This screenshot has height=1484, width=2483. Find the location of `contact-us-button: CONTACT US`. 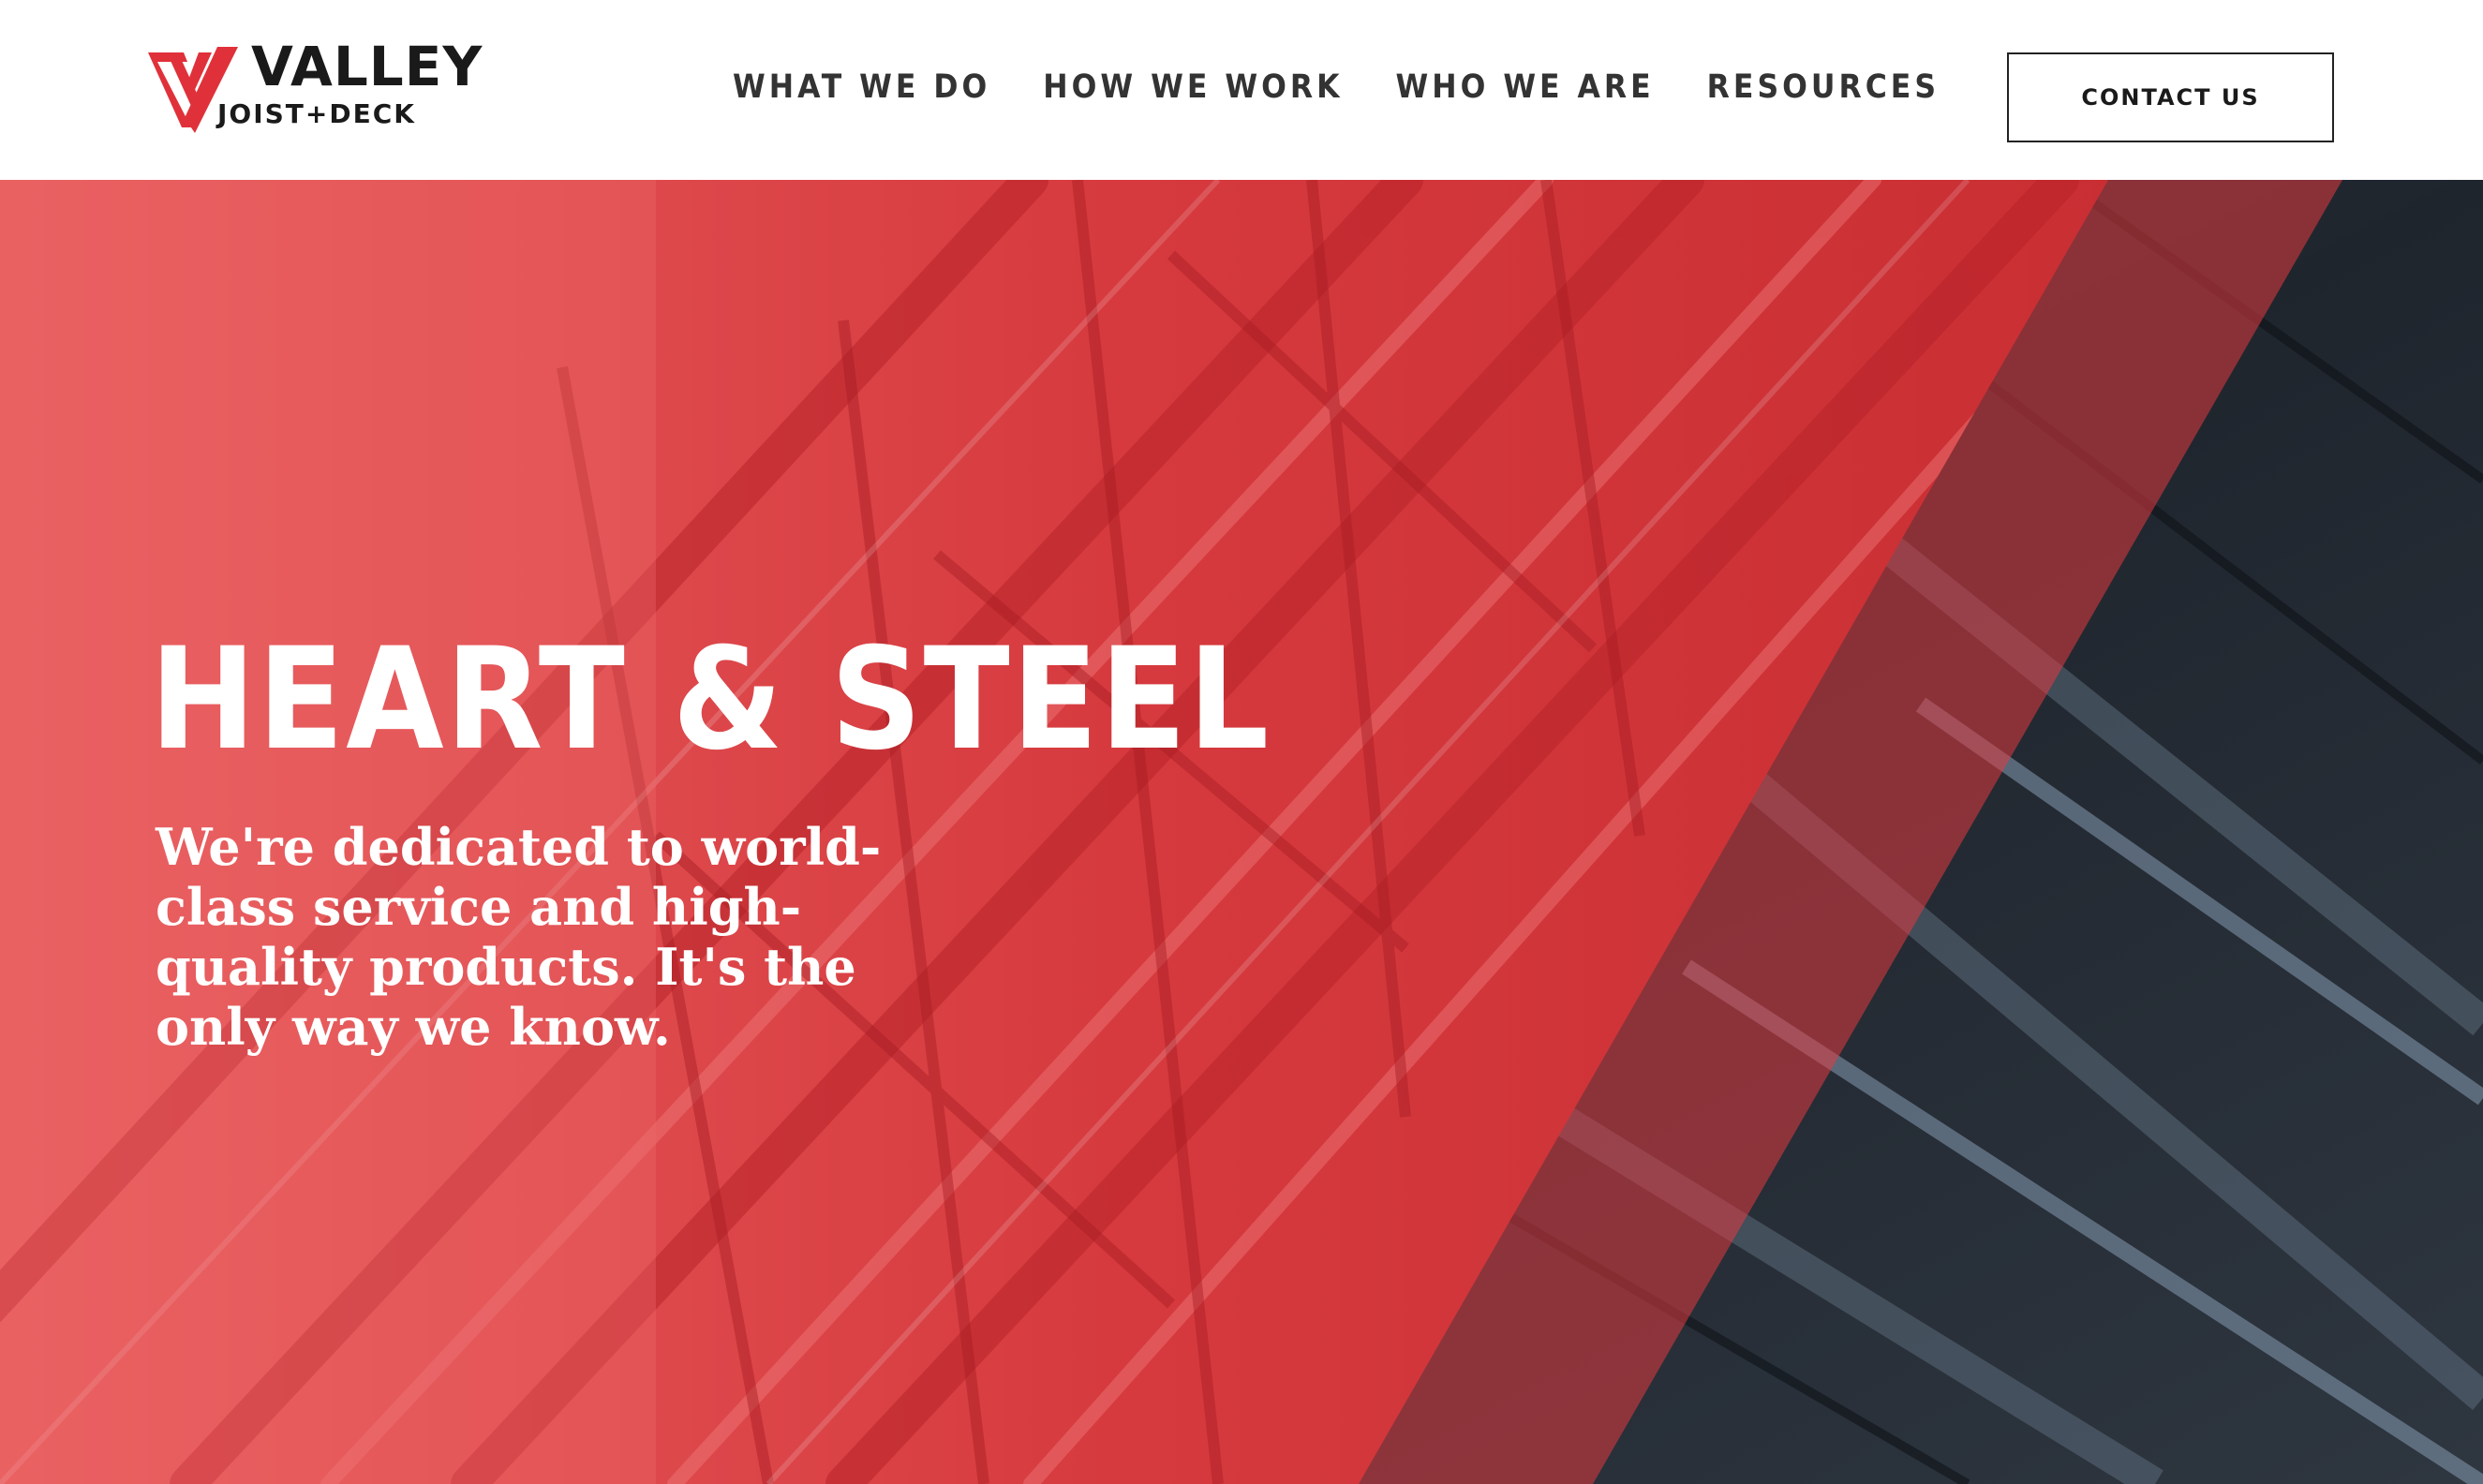

contact-us-button: CONTACT US is located at coordinates (2170, 97).